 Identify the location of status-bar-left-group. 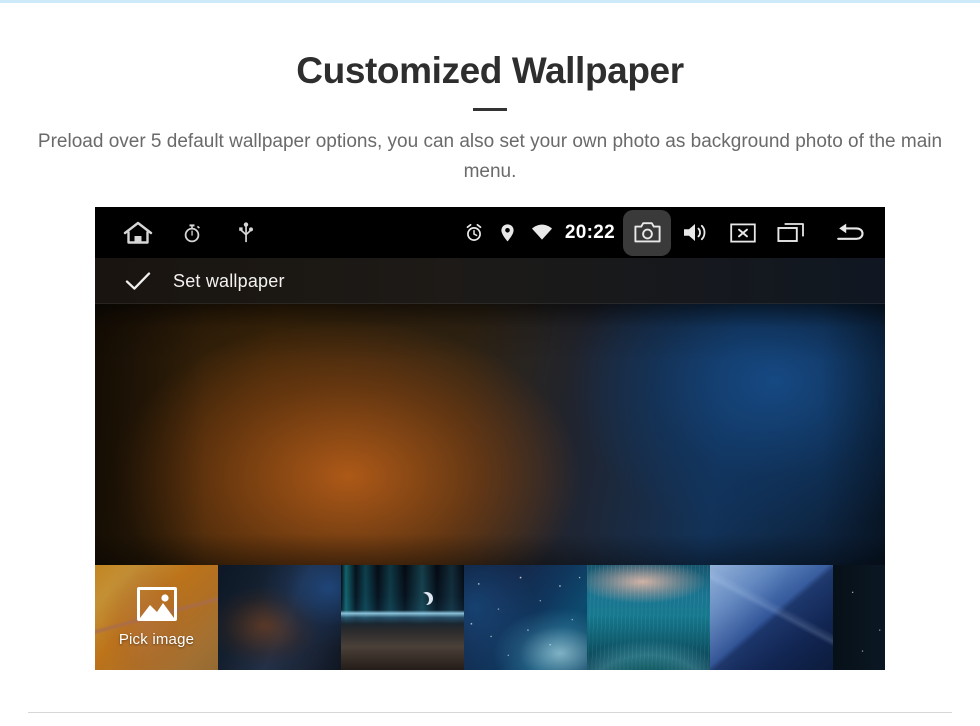
(179, 233).